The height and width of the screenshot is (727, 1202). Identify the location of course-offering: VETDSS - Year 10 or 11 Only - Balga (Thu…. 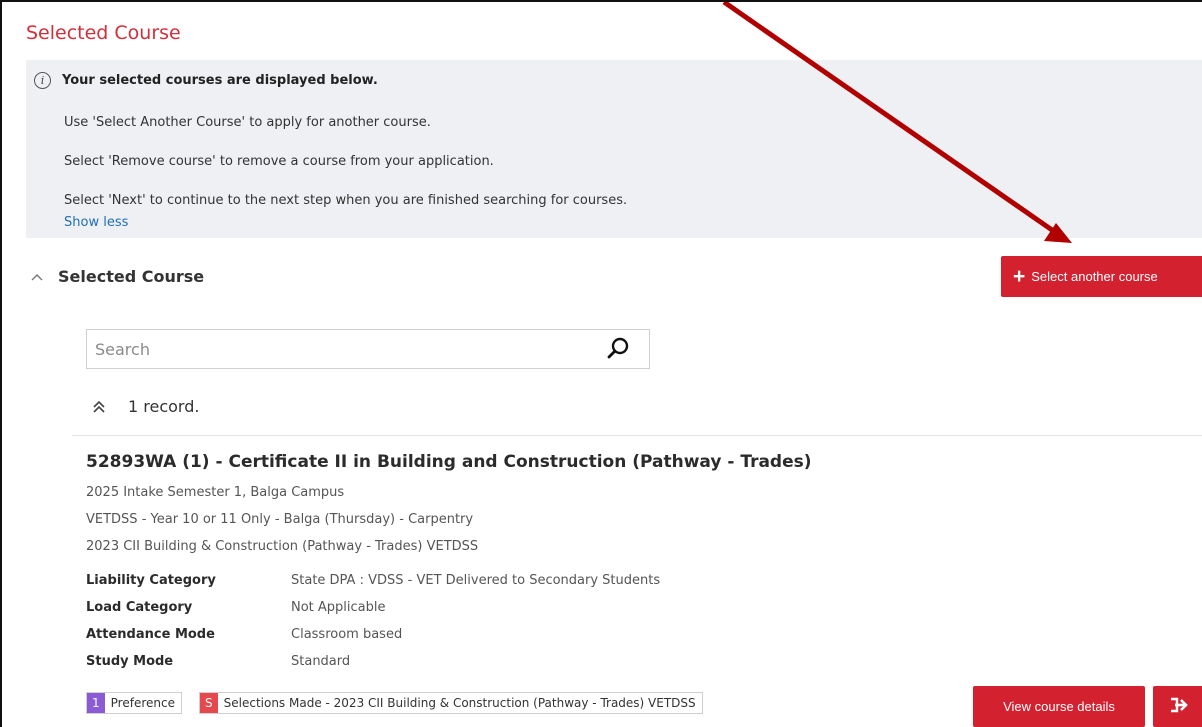
(280, 519).